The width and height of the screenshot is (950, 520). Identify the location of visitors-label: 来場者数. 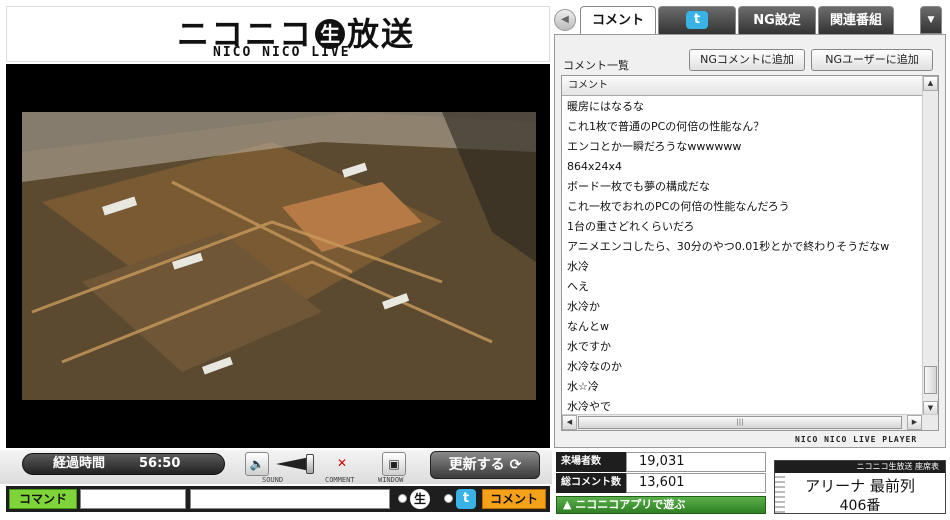
(591, 462).